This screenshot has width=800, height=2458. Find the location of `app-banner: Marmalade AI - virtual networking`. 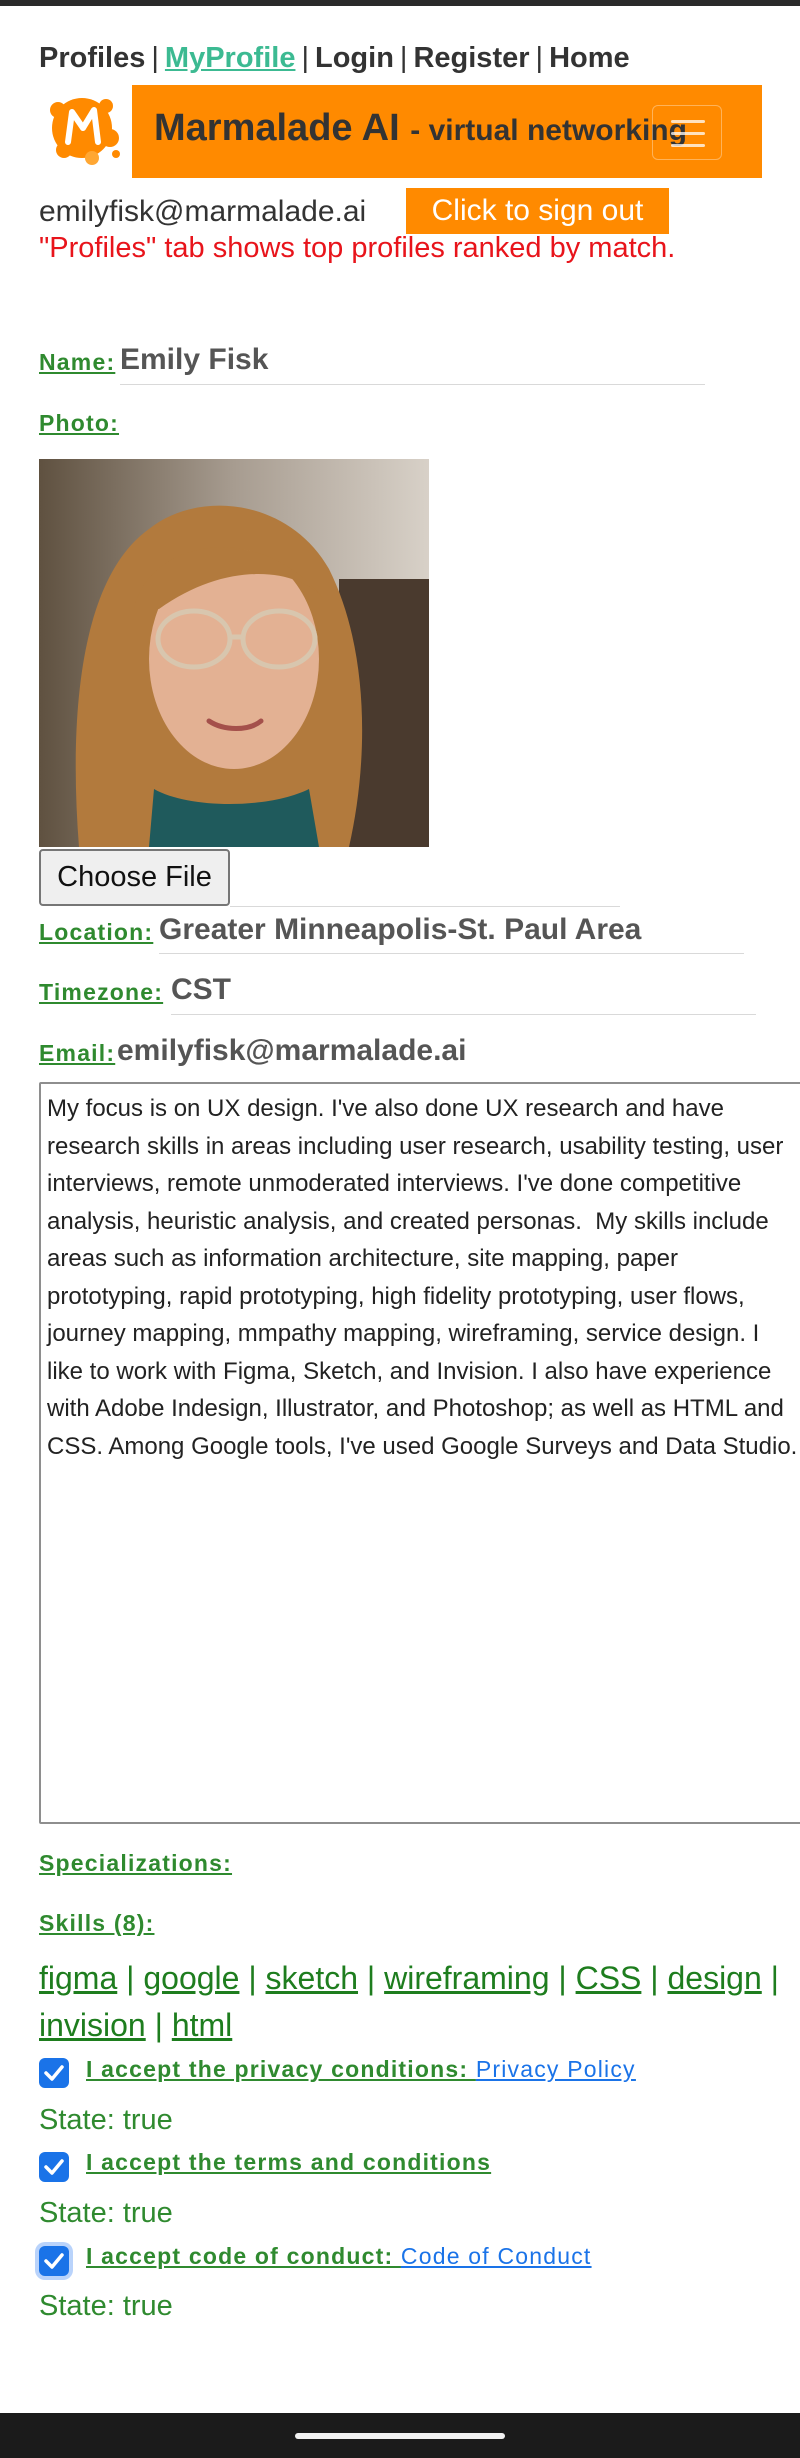

app-banner: Marmalade AI - virtual networking is located at coordinates (447, 131).